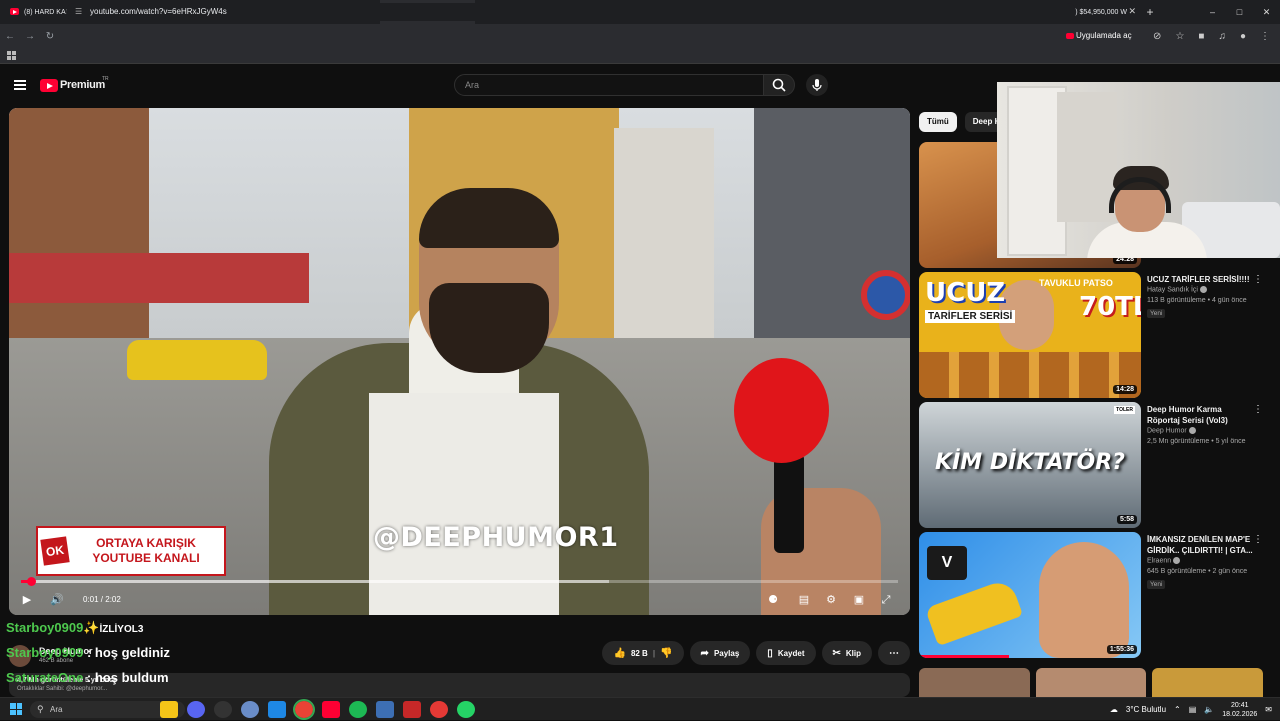 The image size is (1280, 721). What do you see at coordinates (87, 677) in the screenshot?
I see `chat-message: SaturateOne : hoş buldum` at bounding box center [87, 677].